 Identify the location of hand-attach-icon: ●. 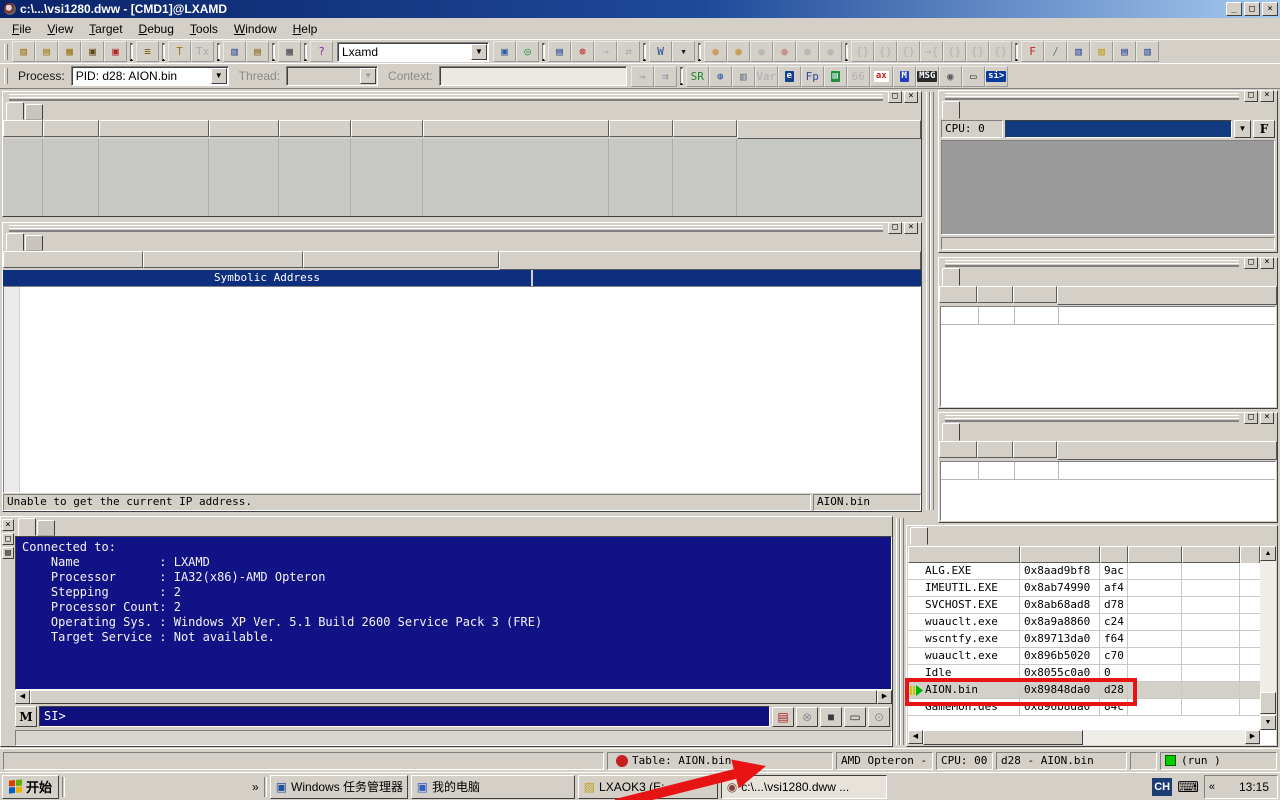
(715, 51).